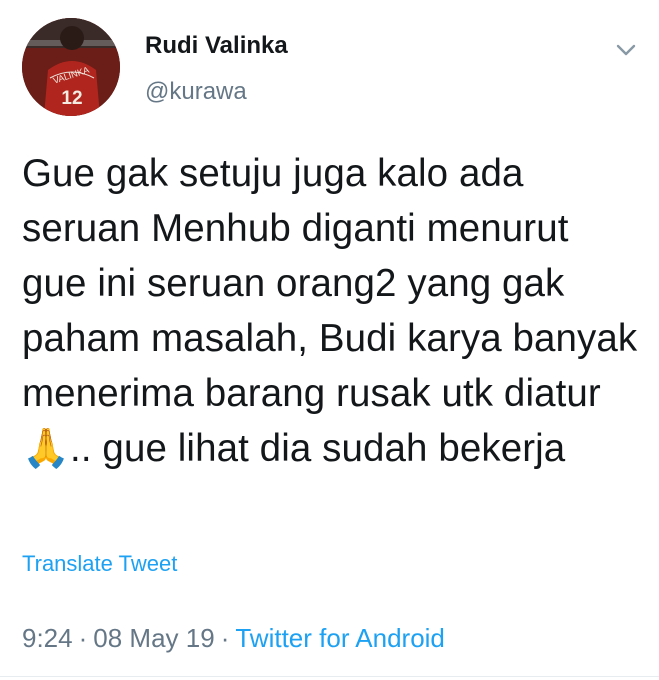  I want to click on avatar-jersey-number: 12, so click(71, 98).